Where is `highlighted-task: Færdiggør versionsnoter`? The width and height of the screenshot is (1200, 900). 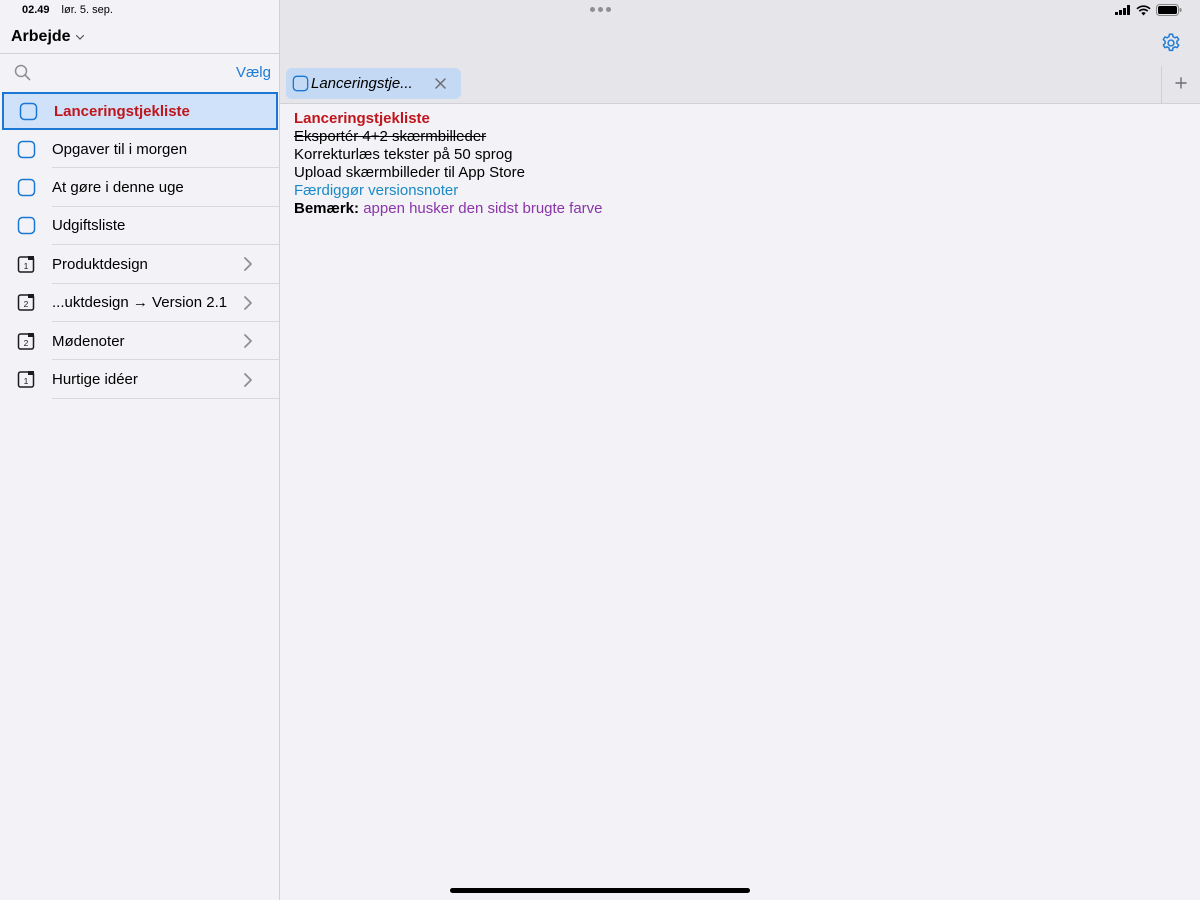
highlighted-task: Færdiggør versionsnoter is located at coordinates (376, 190).